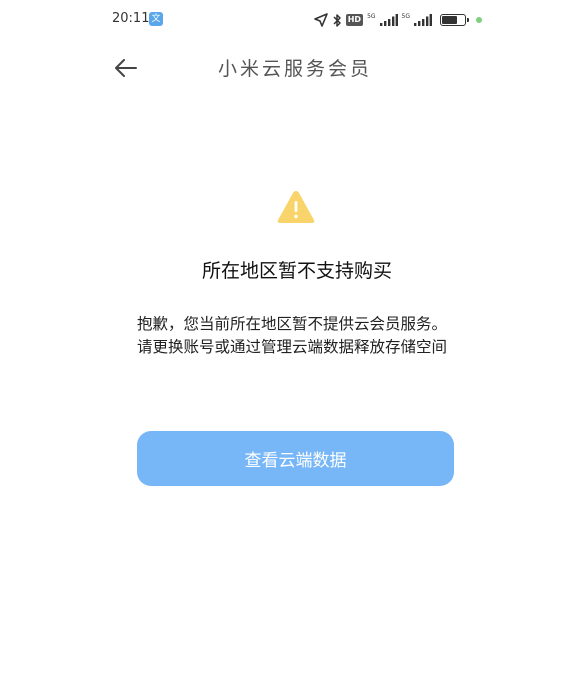  I want to click on network-type-label-2: 5G, so click(405, 16).